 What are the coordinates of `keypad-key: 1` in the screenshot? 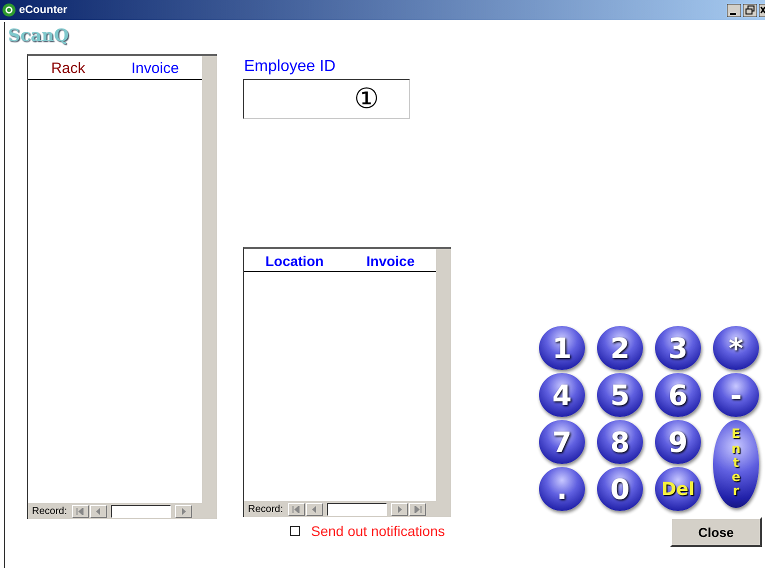 It's located at (562, 348).